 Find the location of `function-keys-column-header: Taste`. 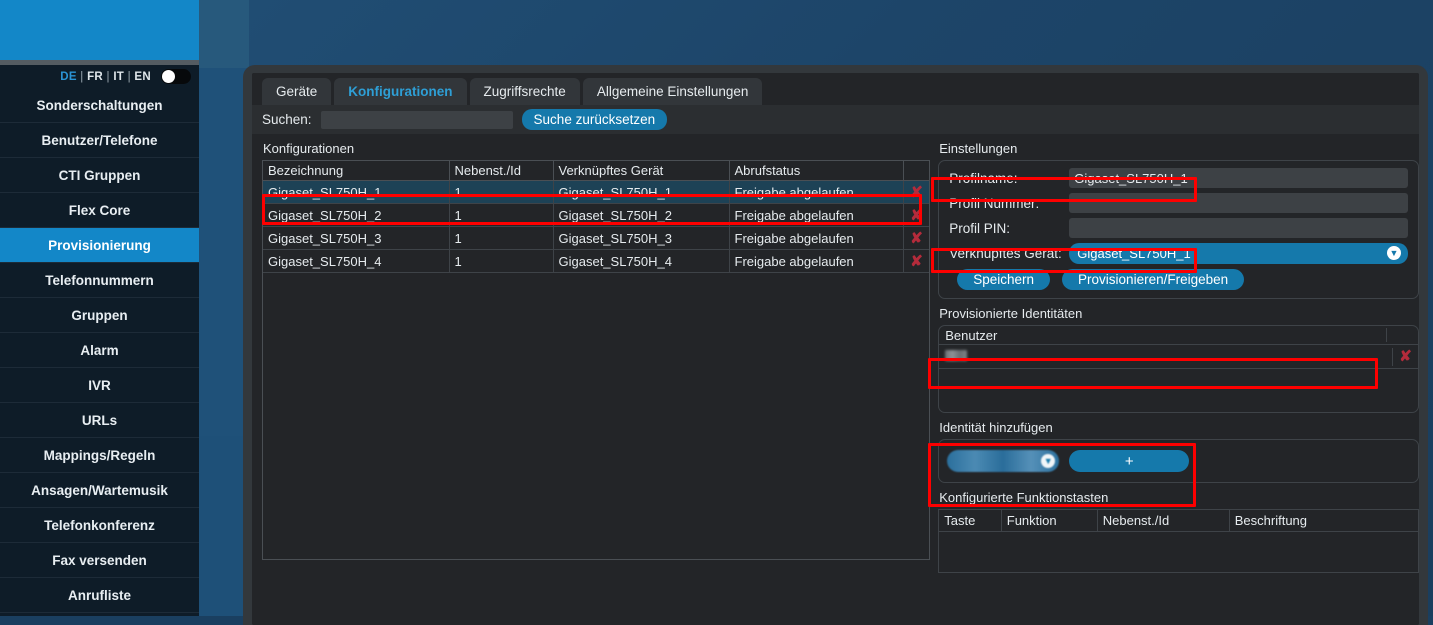

function-keys-column-header: Taste is located at coordinates (970, 520).